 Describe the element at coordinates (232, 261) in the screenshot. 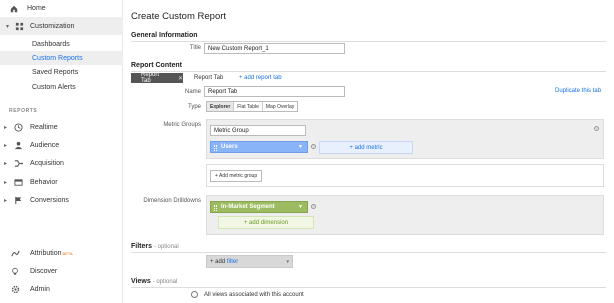

I see `add-filter-word: filter` at that location.